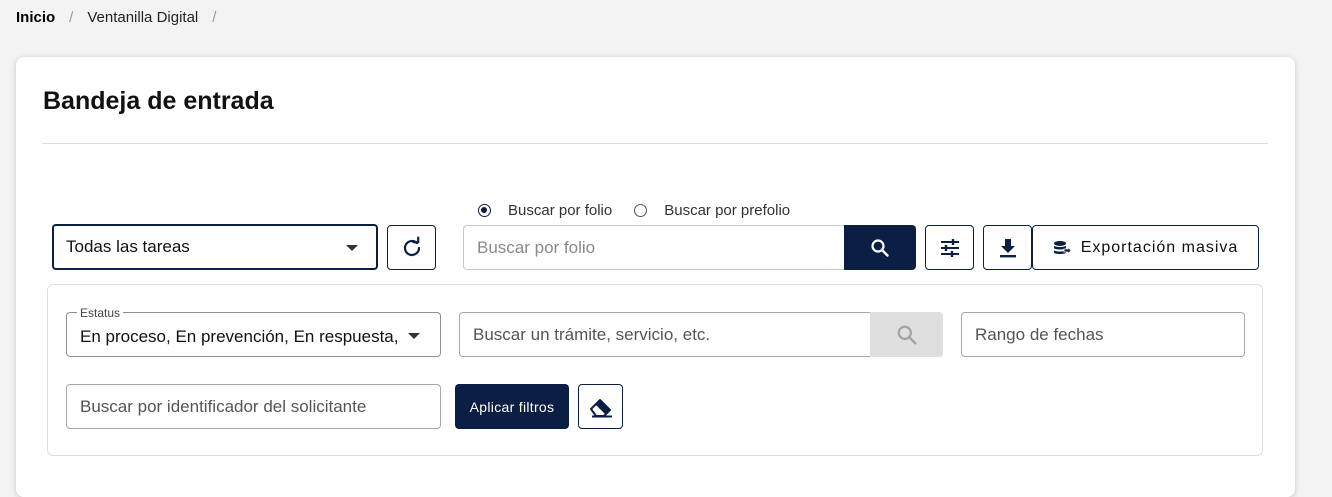 This screenshot has width=1332, height=497. I want to click on radio-buscar-folio: Buscar por folio, so click(545, 210).